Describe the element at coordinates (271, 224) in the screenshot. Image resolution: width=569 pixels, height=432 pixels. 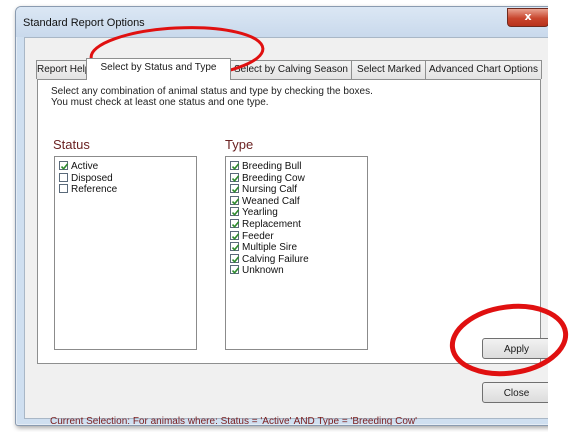
I see `type-checkbox-label: Replacement` at that location.